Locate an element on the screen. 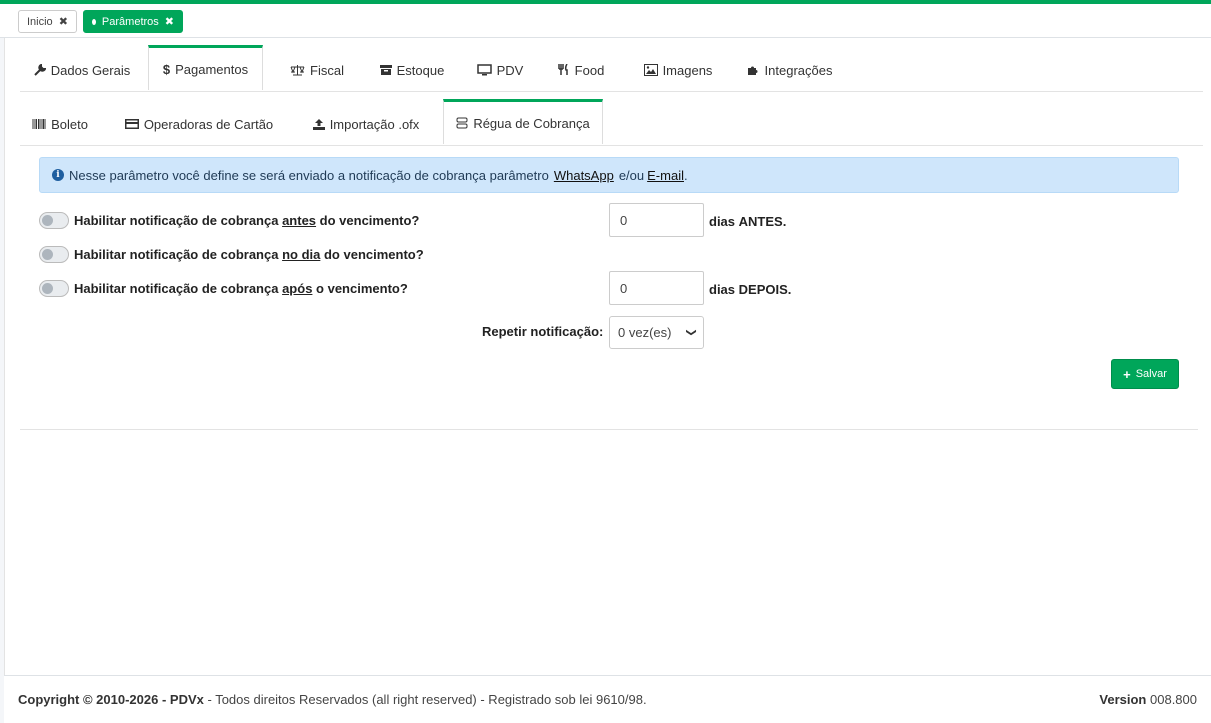 The image size is (1211, 723). tab-integracoes: Integrações is located at coordinates (790, 70).